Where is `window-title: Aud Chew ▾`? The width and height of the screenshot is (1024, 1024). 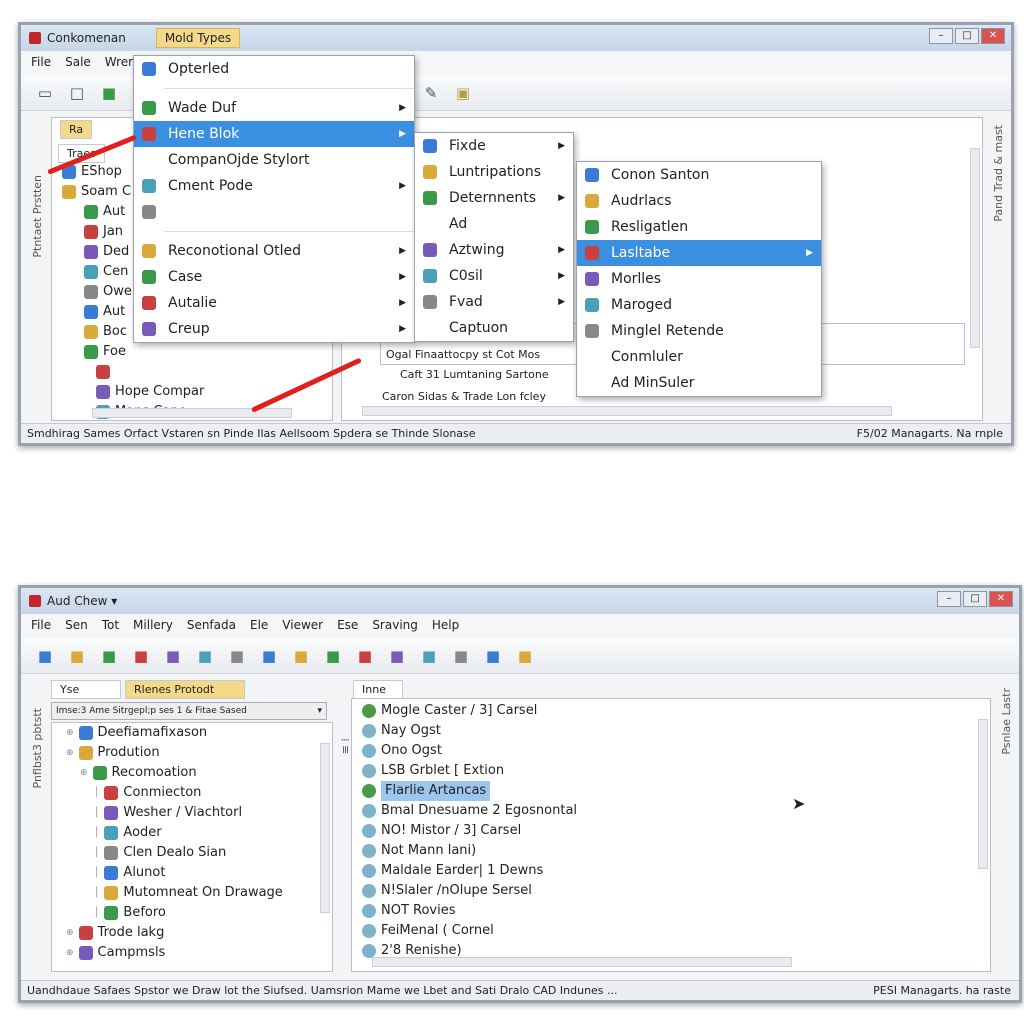 window-title: Aud Chew ▾ is located at coordinates (82, 601).